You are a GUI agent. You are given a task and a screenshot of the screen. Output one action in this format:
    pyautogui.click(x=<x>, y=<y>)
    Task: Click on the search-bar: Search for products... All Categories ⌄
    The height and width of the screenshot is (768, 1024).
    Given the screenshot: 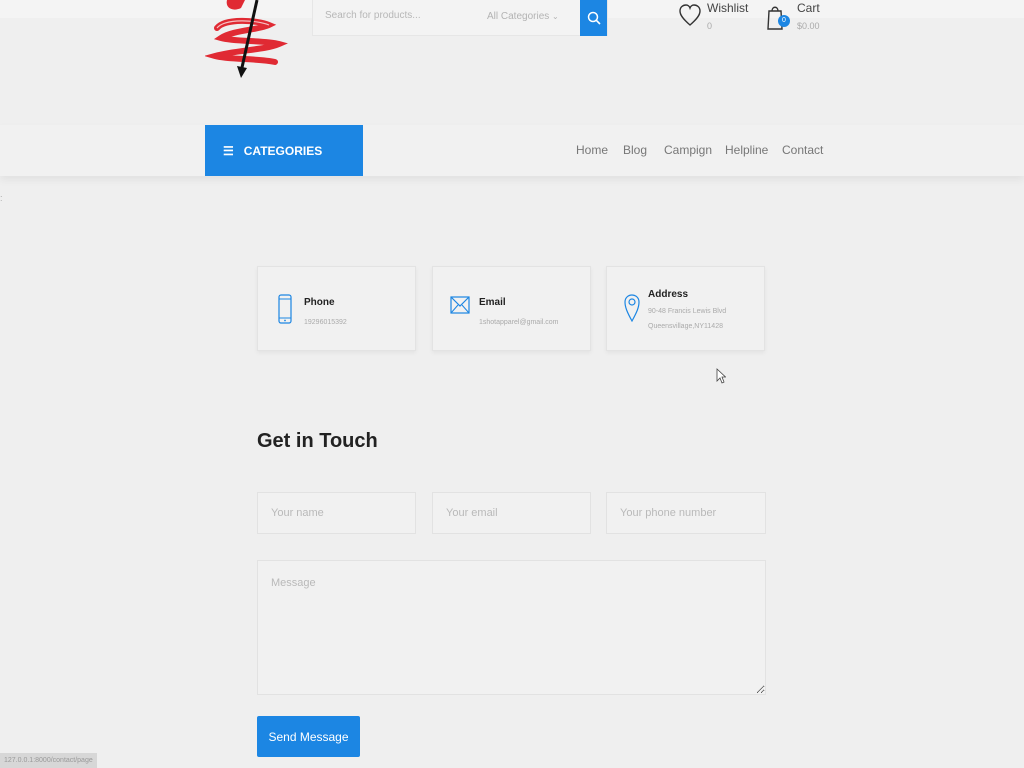 What is the action you would take?
    pyautogui.click(x=460, y=18)
    